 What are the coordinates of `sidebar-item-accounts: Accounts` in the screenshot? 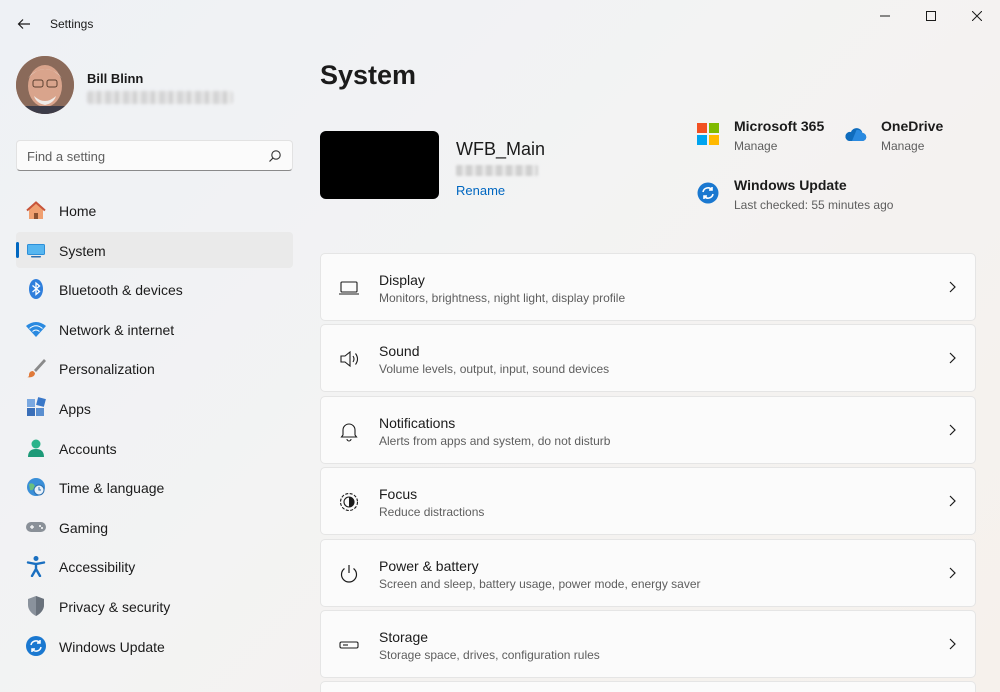 It's located at (154, 448).